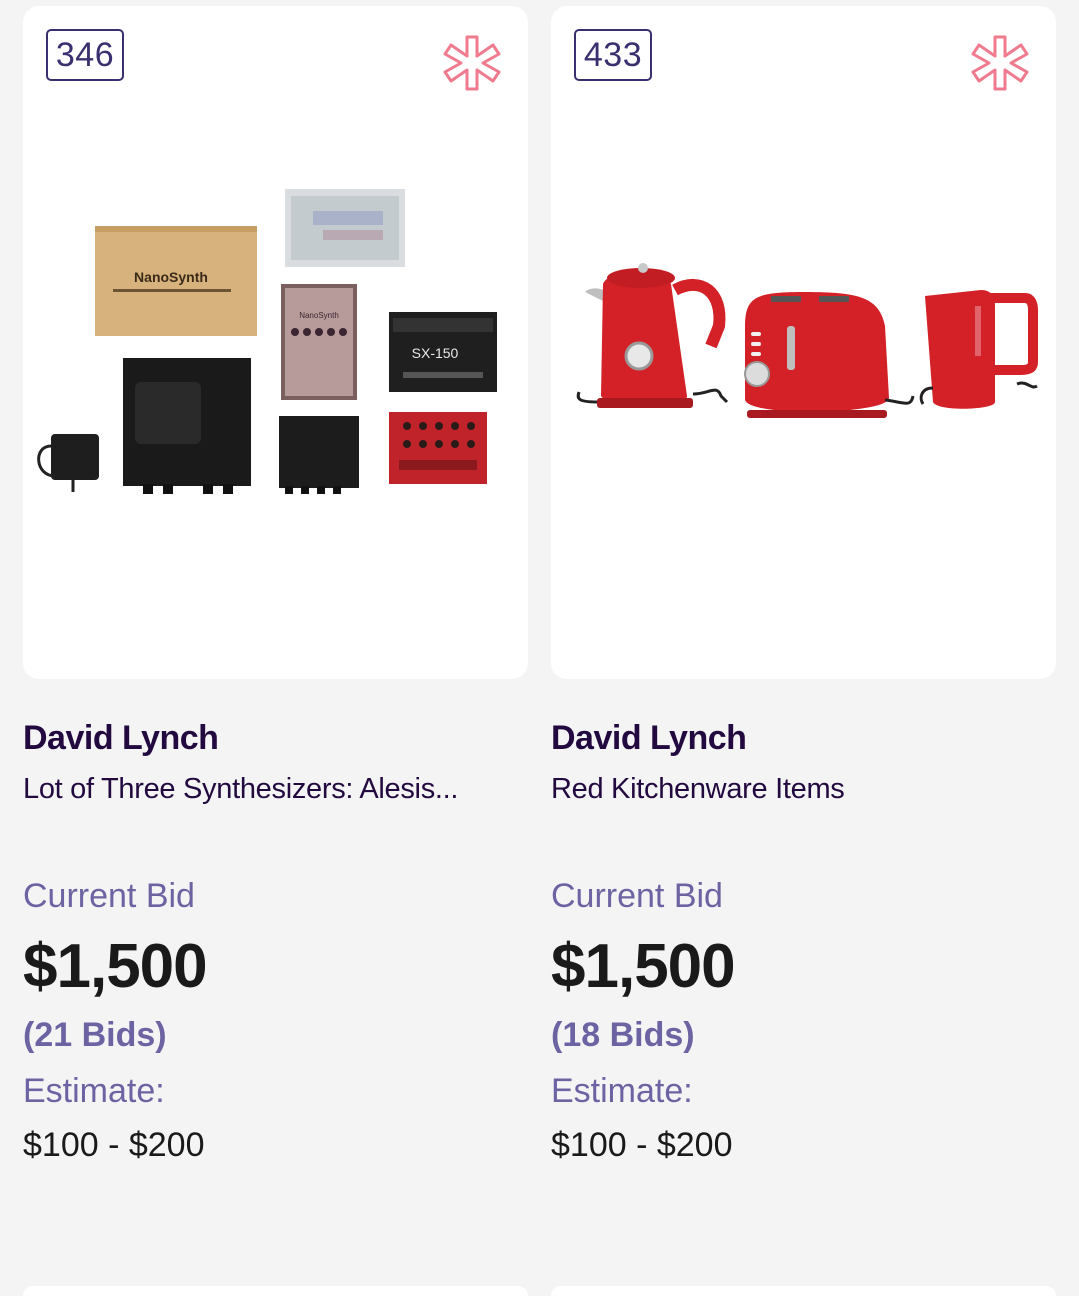 The width and height of the screenshot is (1079, 1296). I want to click on lot-title: Red Kitchenware Items, so click(788, 789).